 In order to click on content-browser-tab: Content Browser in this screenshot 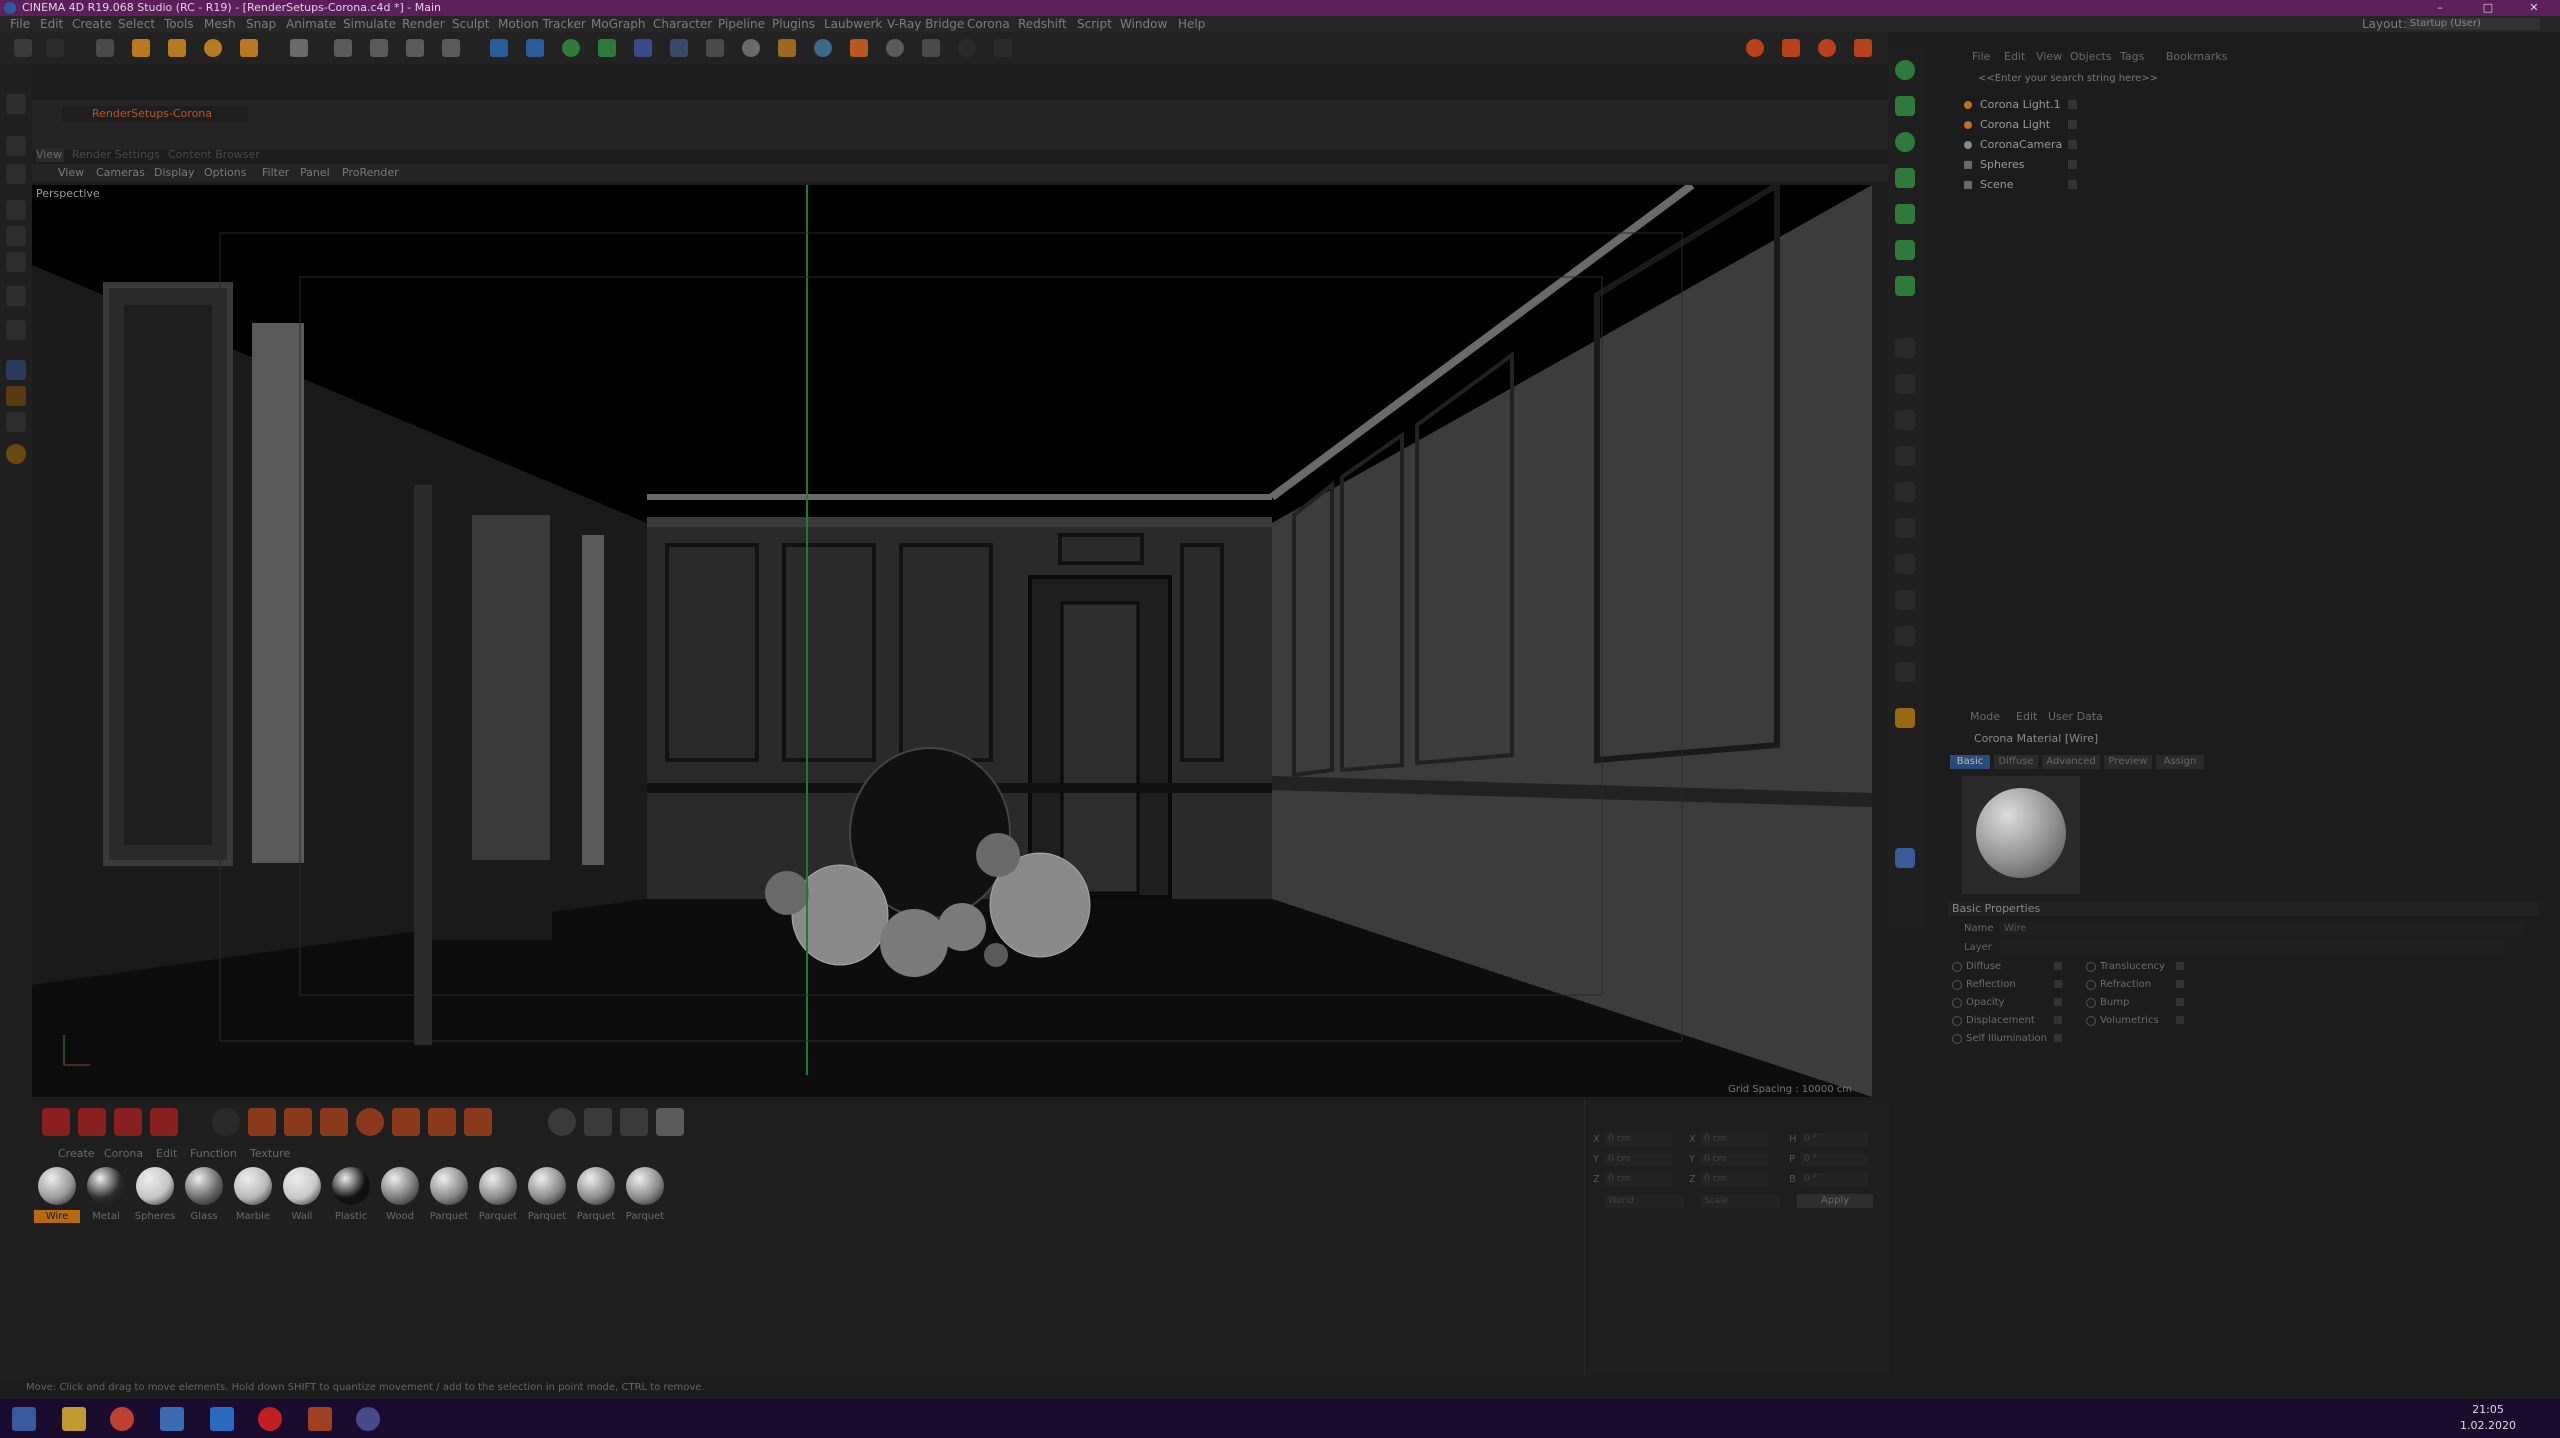, I will do `click(214, 155)`.